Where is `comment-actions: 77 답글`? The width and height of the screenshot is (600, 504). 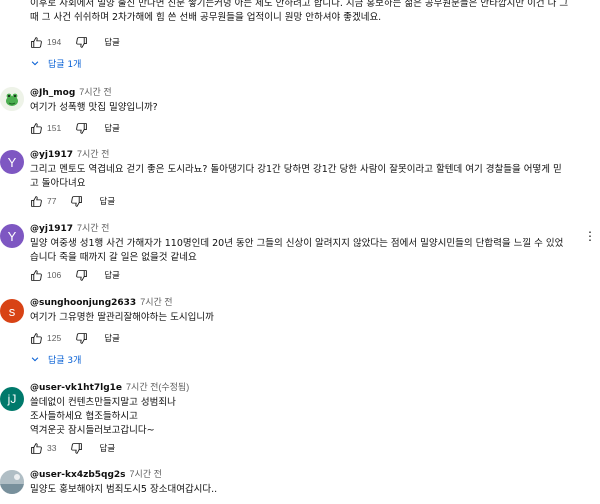 comment-actions: 77 답글 is located at coordinates (72, 201).